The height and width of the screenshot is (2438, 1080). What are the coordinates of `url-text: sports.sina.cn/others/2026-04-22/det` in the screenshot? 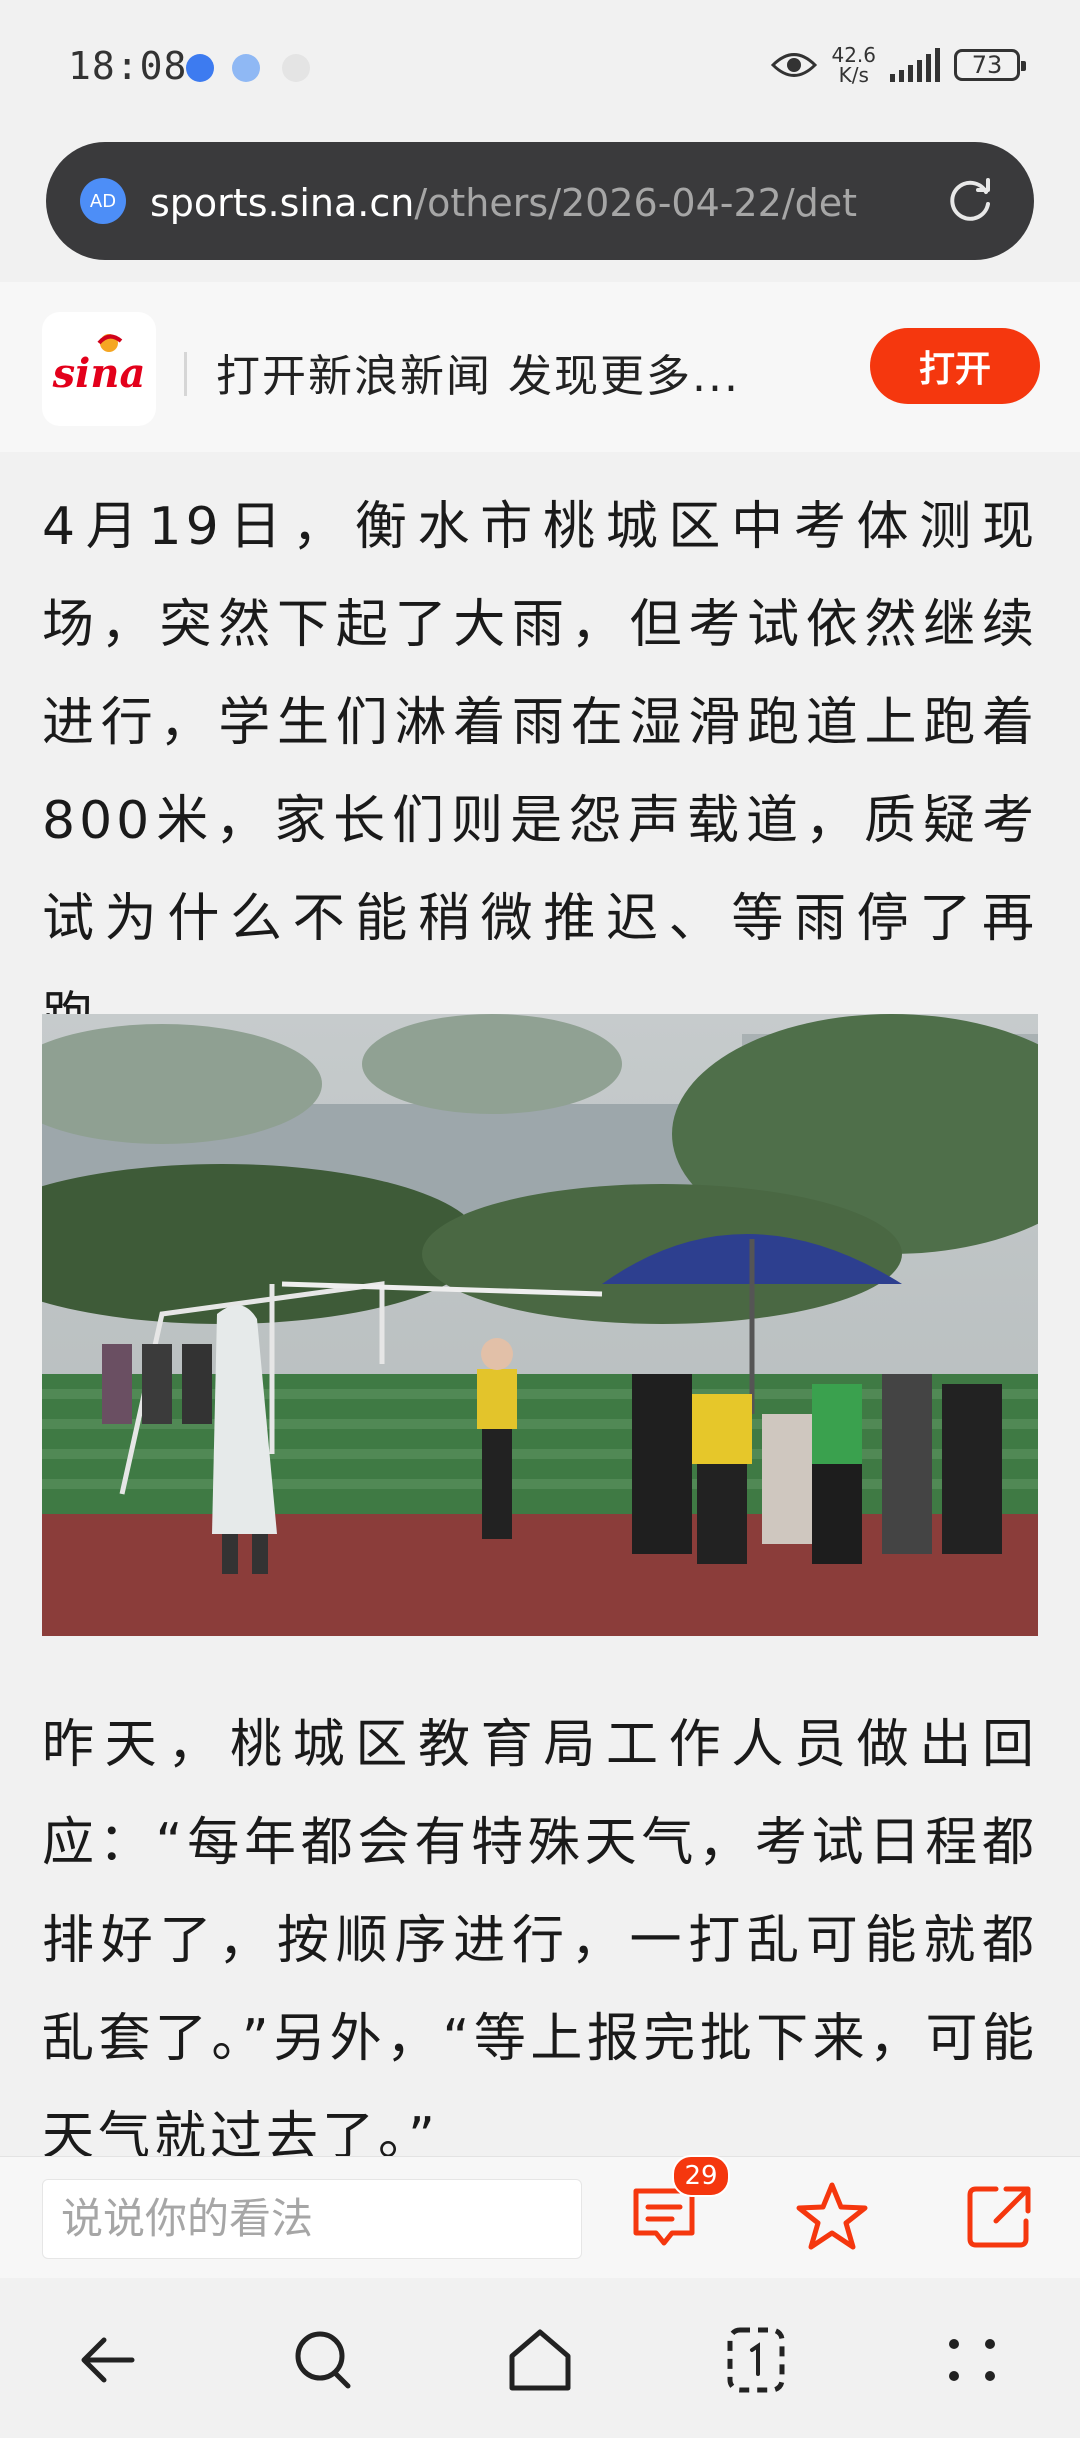 It's located at (545, 203).